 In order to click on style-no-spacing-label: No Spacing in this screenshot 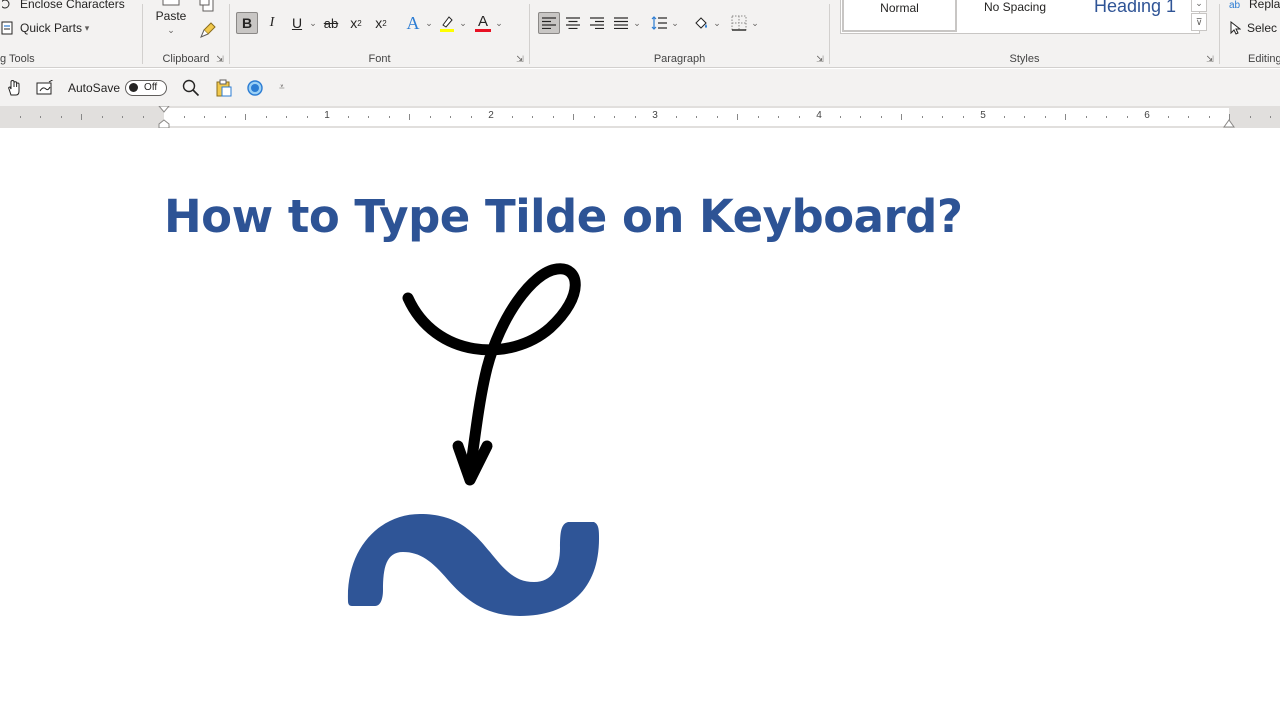, I will do `click(1015, 7)`.